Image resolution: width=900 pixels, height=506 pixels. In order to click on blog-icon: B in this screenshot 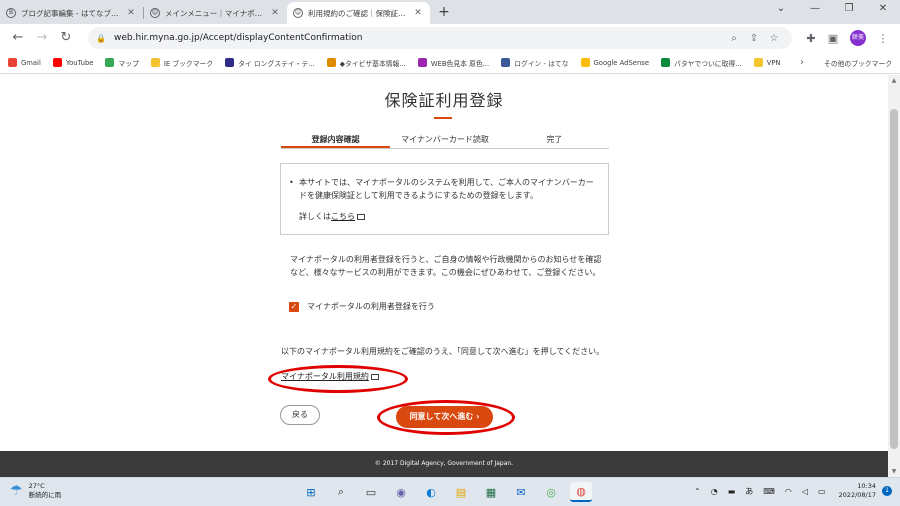, I will do `click(11, 13)`.